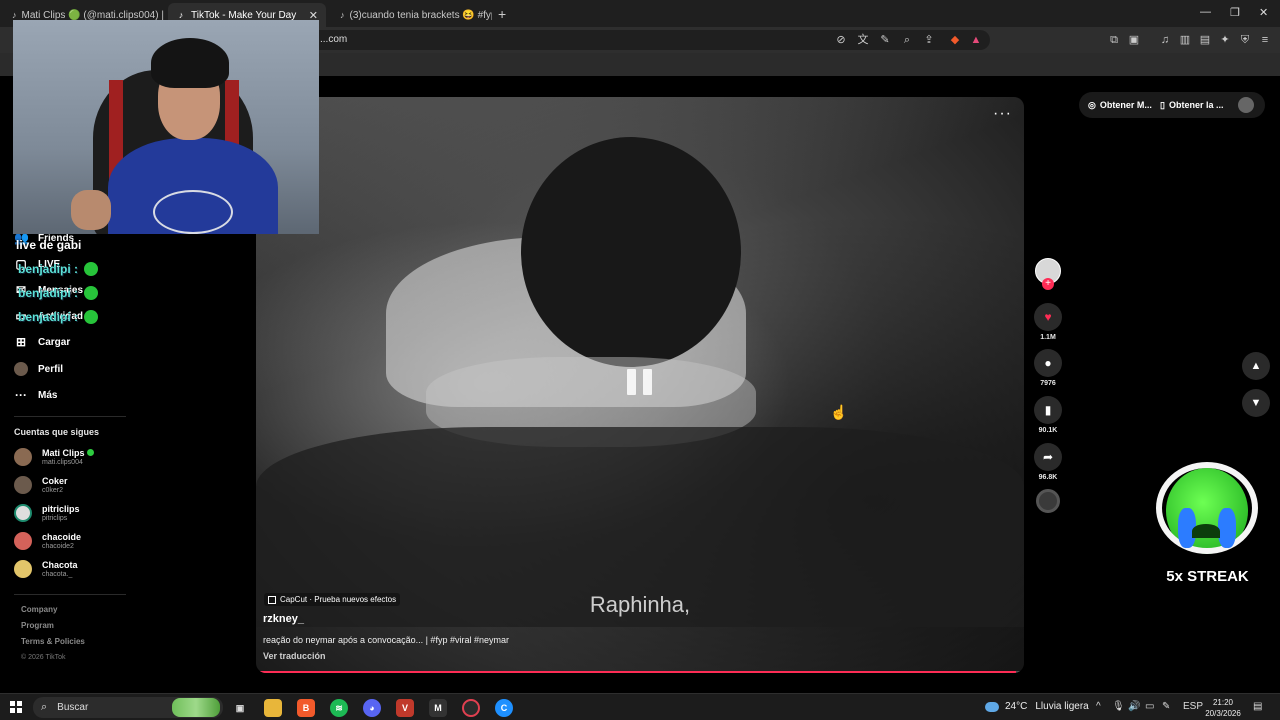 The width and height of the screenshot is (1280, 720). What do you see at coordinates (60, 565) in the screenshot?
I see `account-name: Chacota` at bounding box center [60, 565].